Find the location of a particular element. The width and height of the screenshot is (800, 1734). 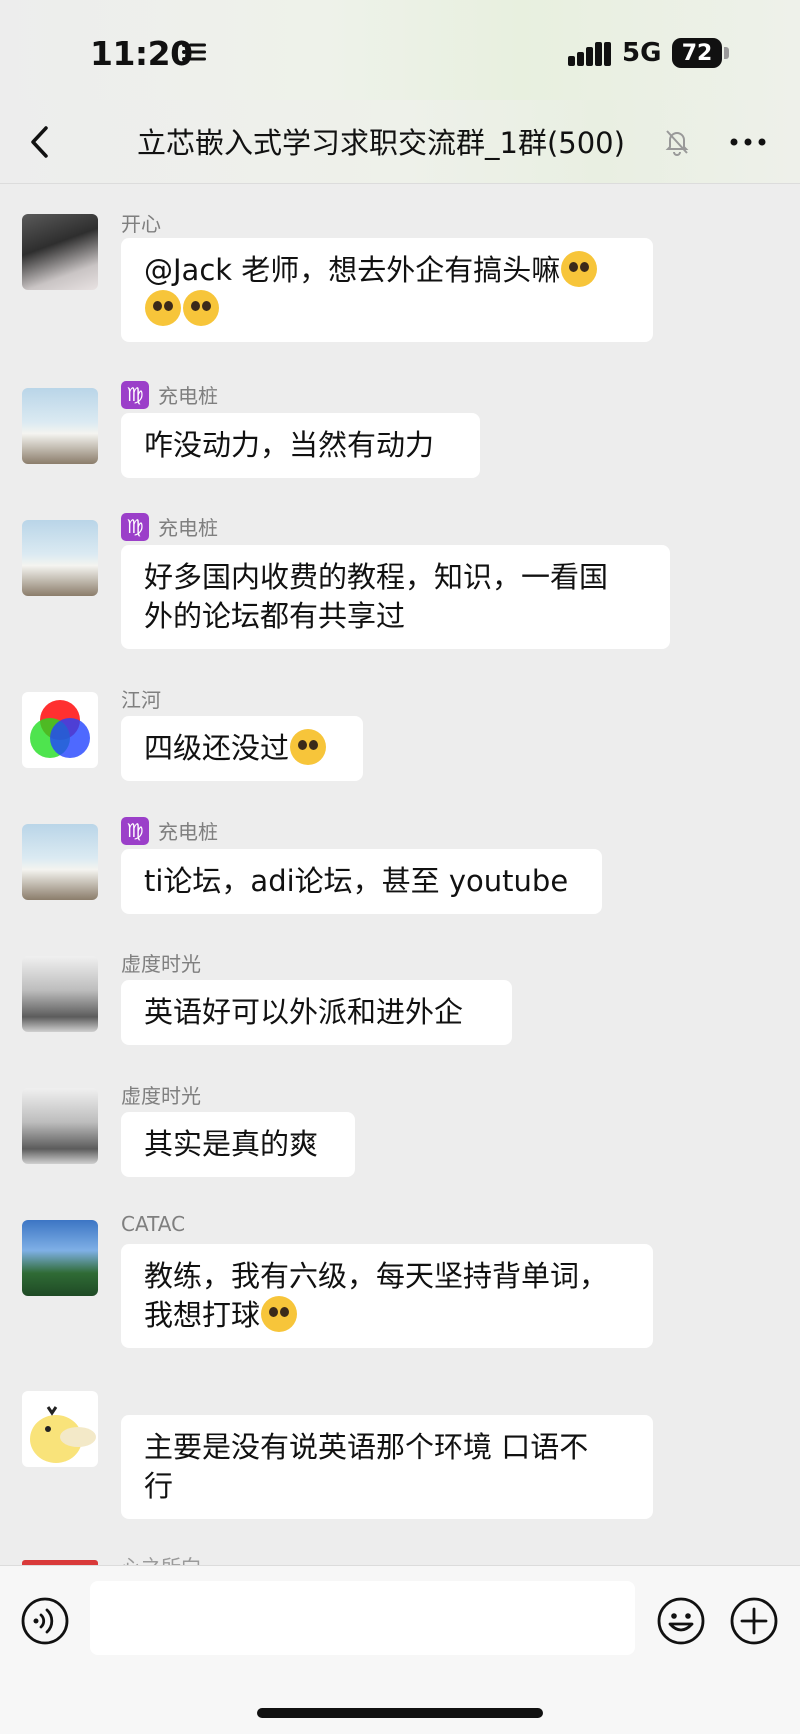

message-bubble: 其实是真的爽 is located at coordinates (238, 1144).